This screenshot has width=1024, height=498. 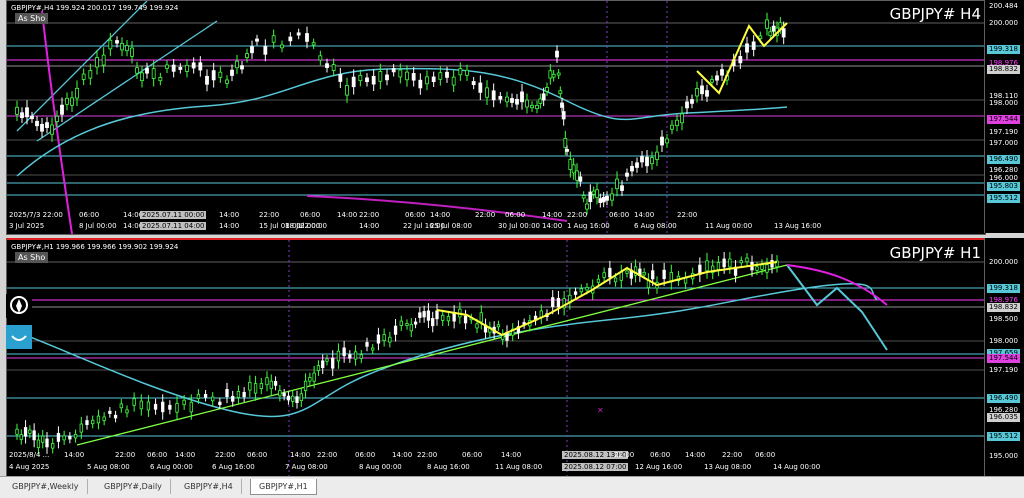 What do you see at coordinates (32, 18) in the screenshot?
I see `chart-h4-as-show-button: As Sho` at bounding box center [32, 18].